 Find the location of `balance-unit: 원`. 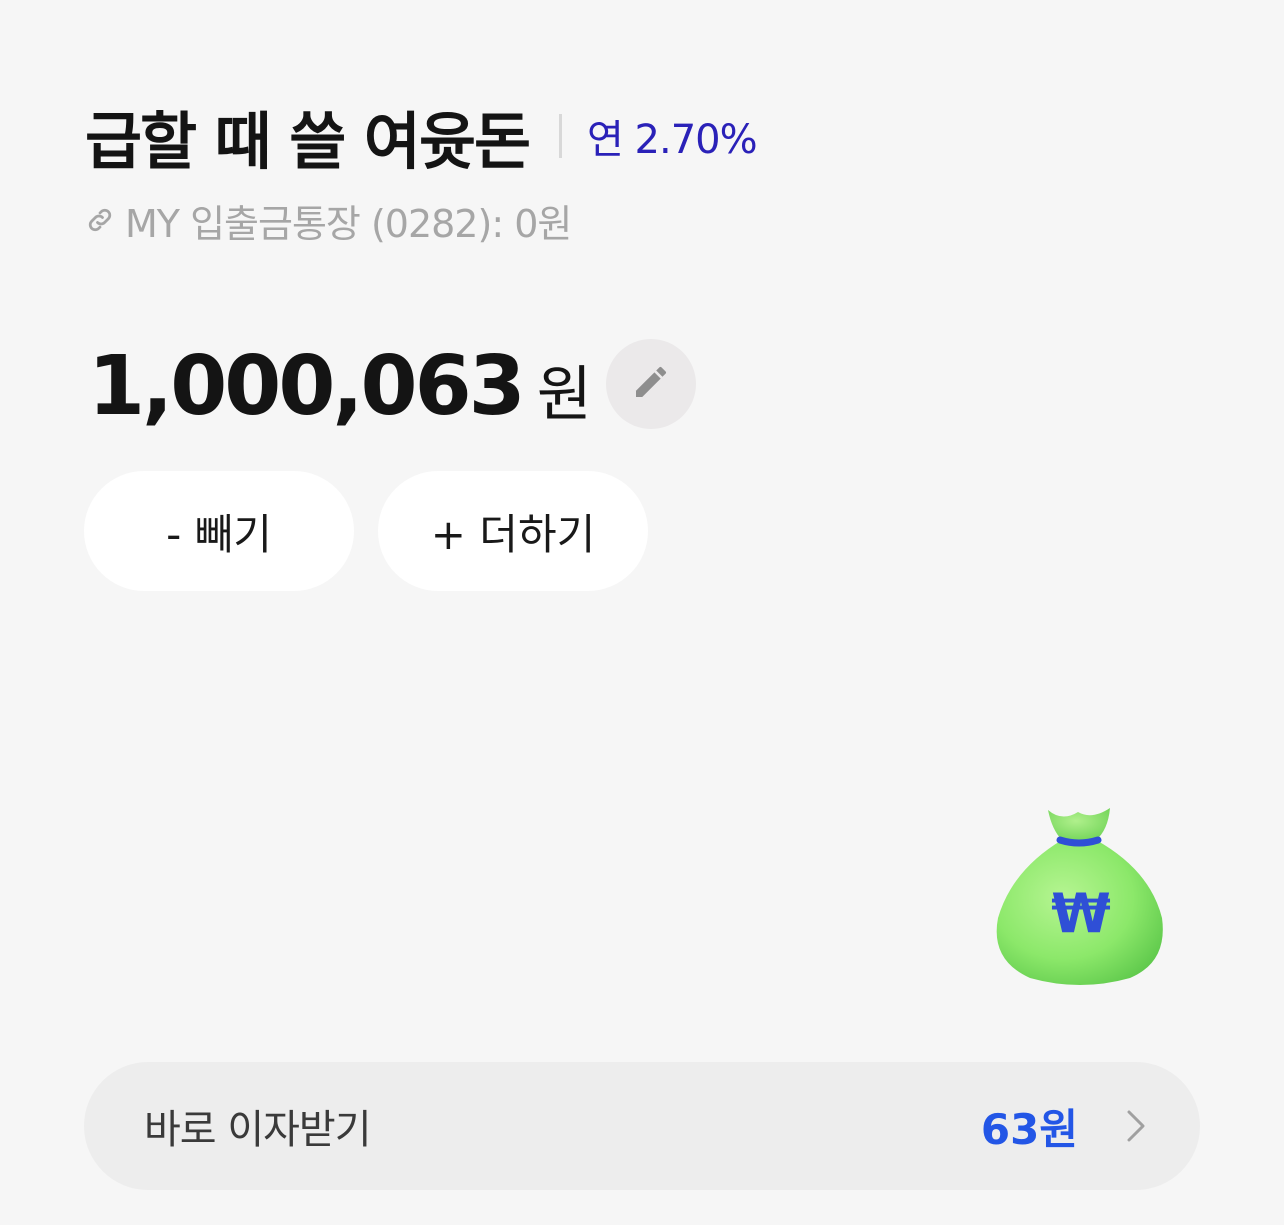

balance-unit: 원 is located at coordinates (564, 394).